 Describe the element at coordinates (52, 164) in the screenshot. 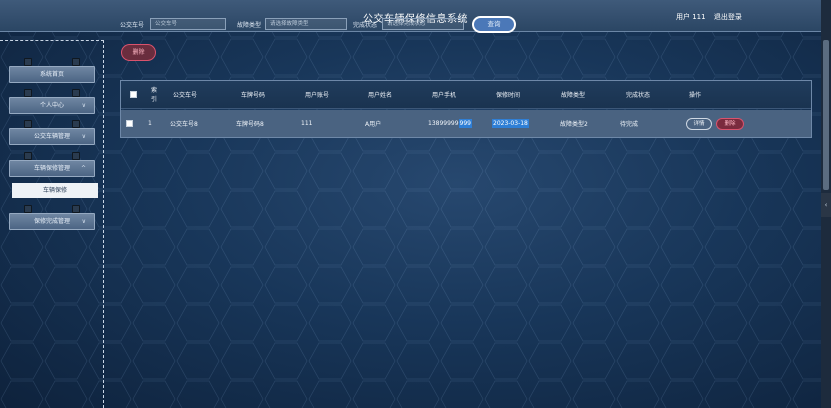

I see `sidebar-item-repair-management: 车辆保修管理 ^` at that location.